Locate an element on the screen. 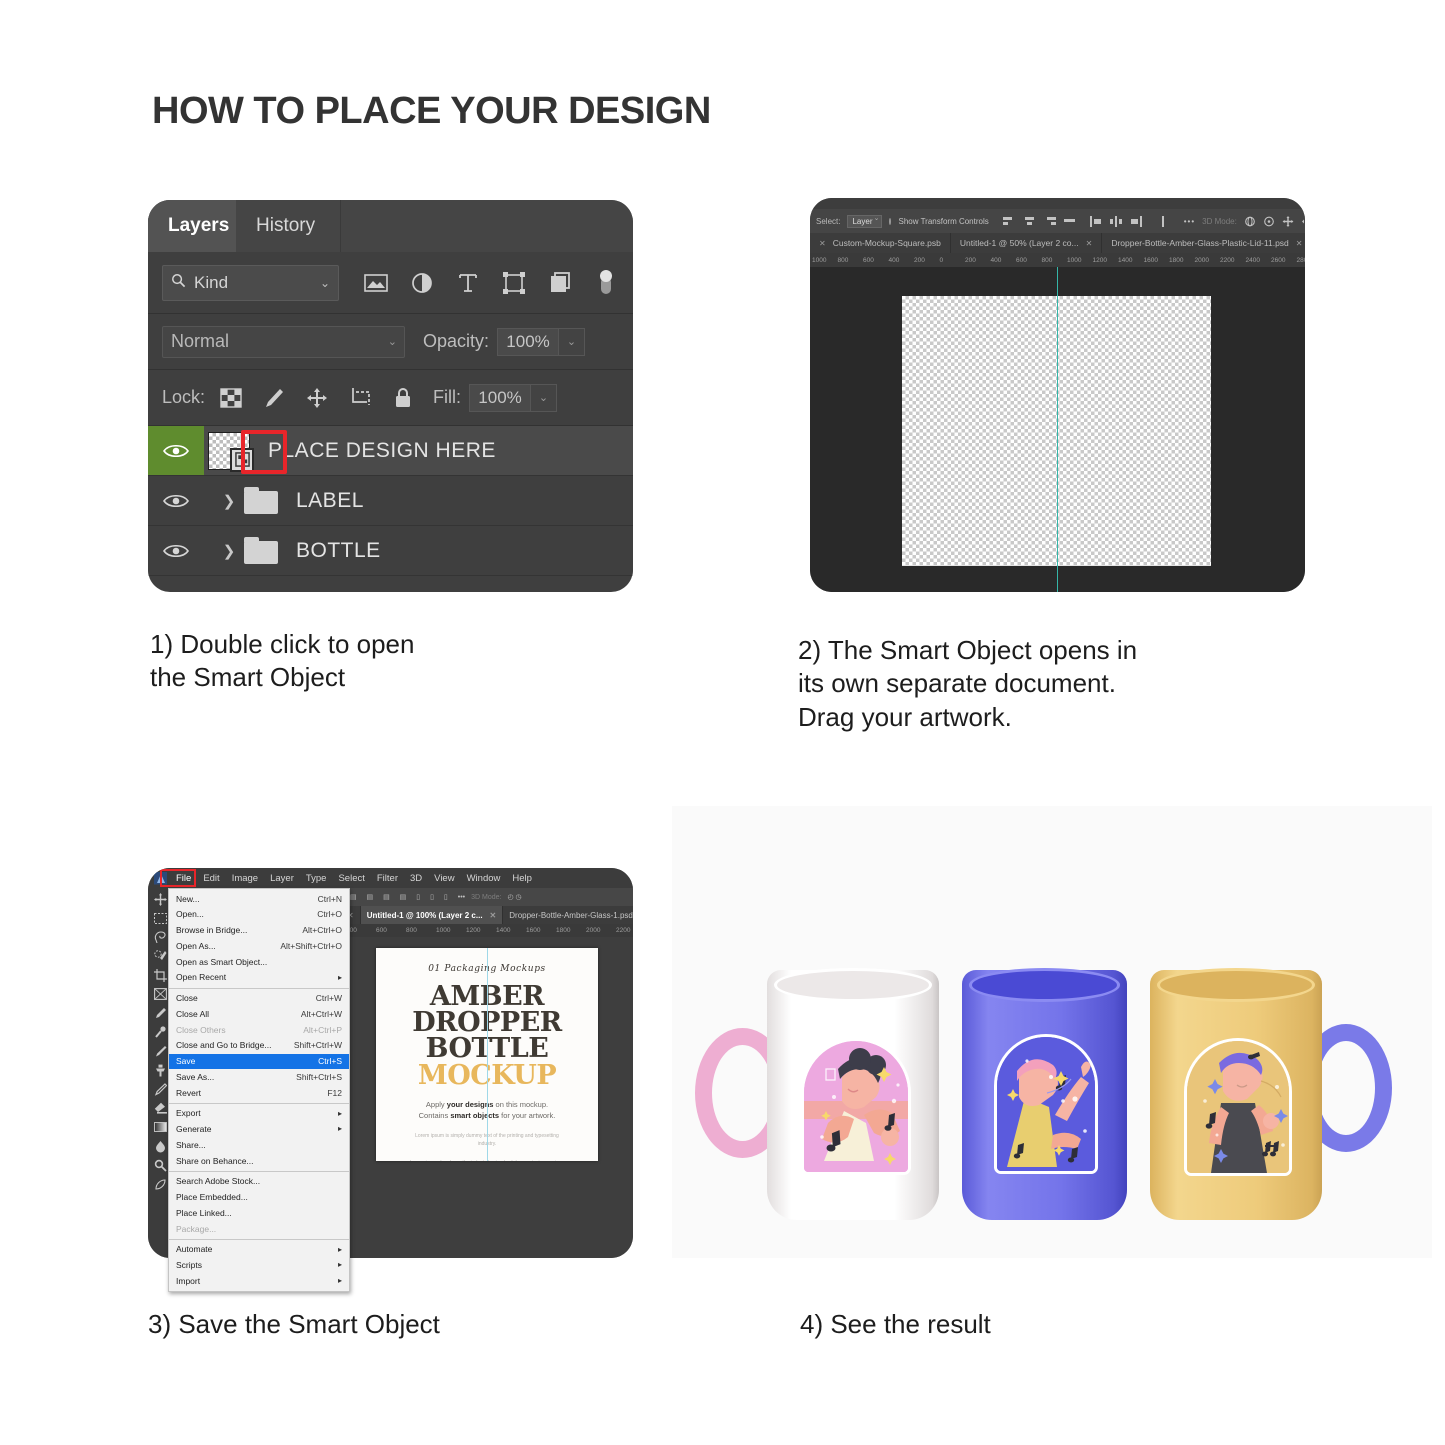 The width and height of the screenshot is (1445, 1445). menu-view: View is located at coordinates (444, 878).